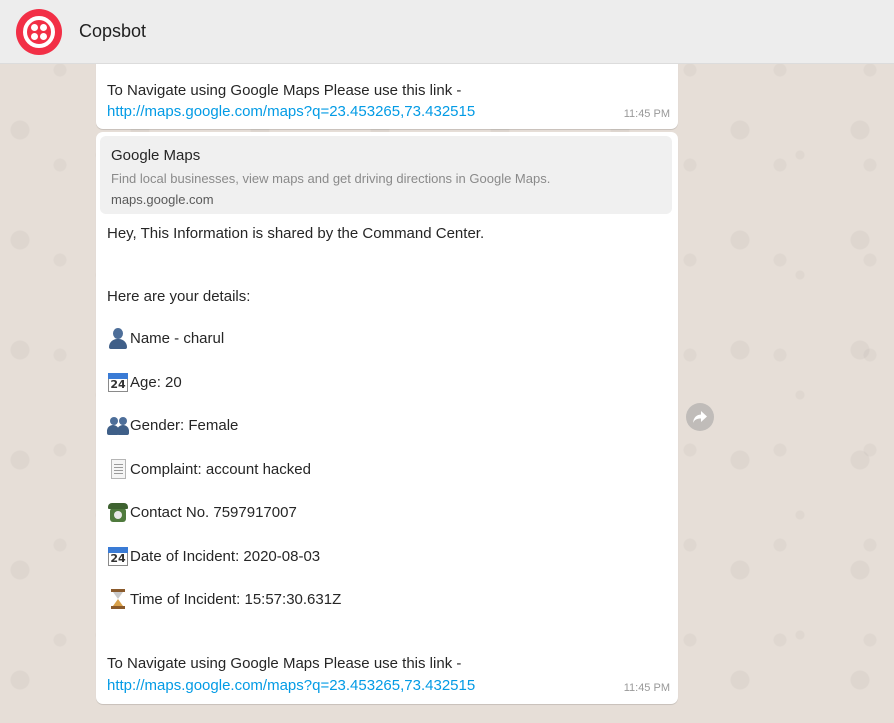  What do you see at coordinates (236, 599) in the screenshot?
I see `detail-time: Time of Incident: 15:57:30.631Z` at bounding box center [236, 599].